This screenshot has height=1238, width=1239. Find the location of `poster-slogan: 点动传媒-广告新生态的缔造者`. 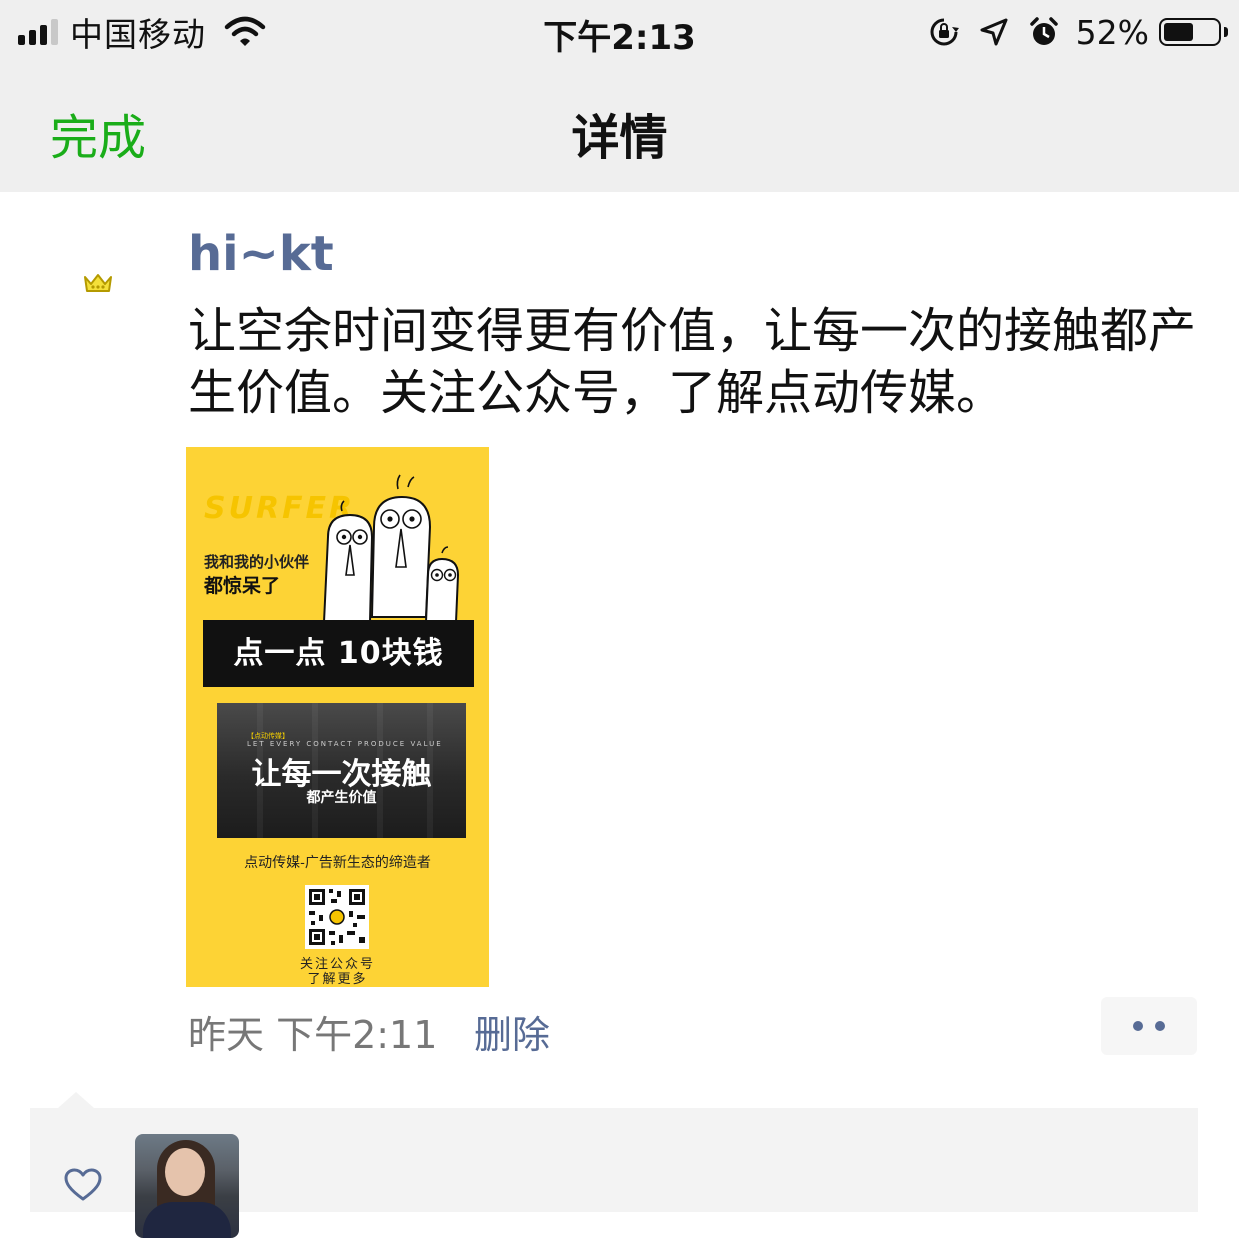

poster-slogan: 点动传媒-广告新生态的缔造者 is located at coordinates (337, 863).